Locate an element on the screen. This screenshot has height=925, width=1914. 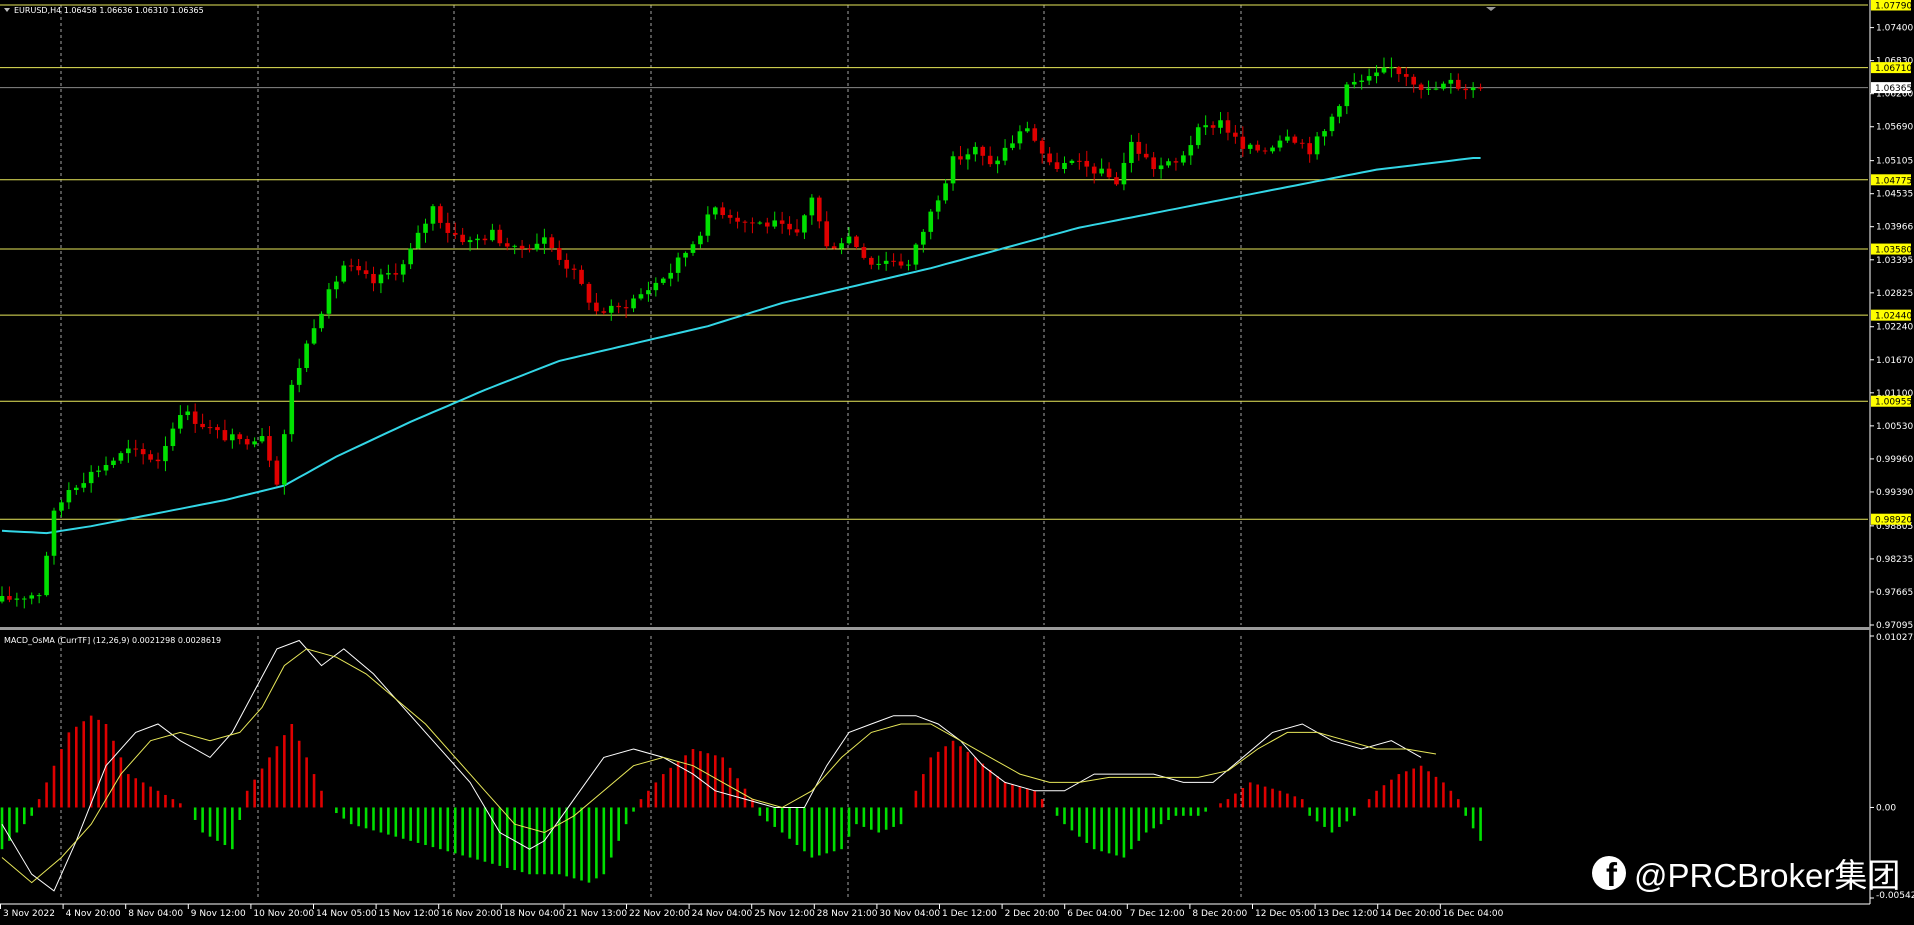
osma-histogram is located at coordinates (741, 799).